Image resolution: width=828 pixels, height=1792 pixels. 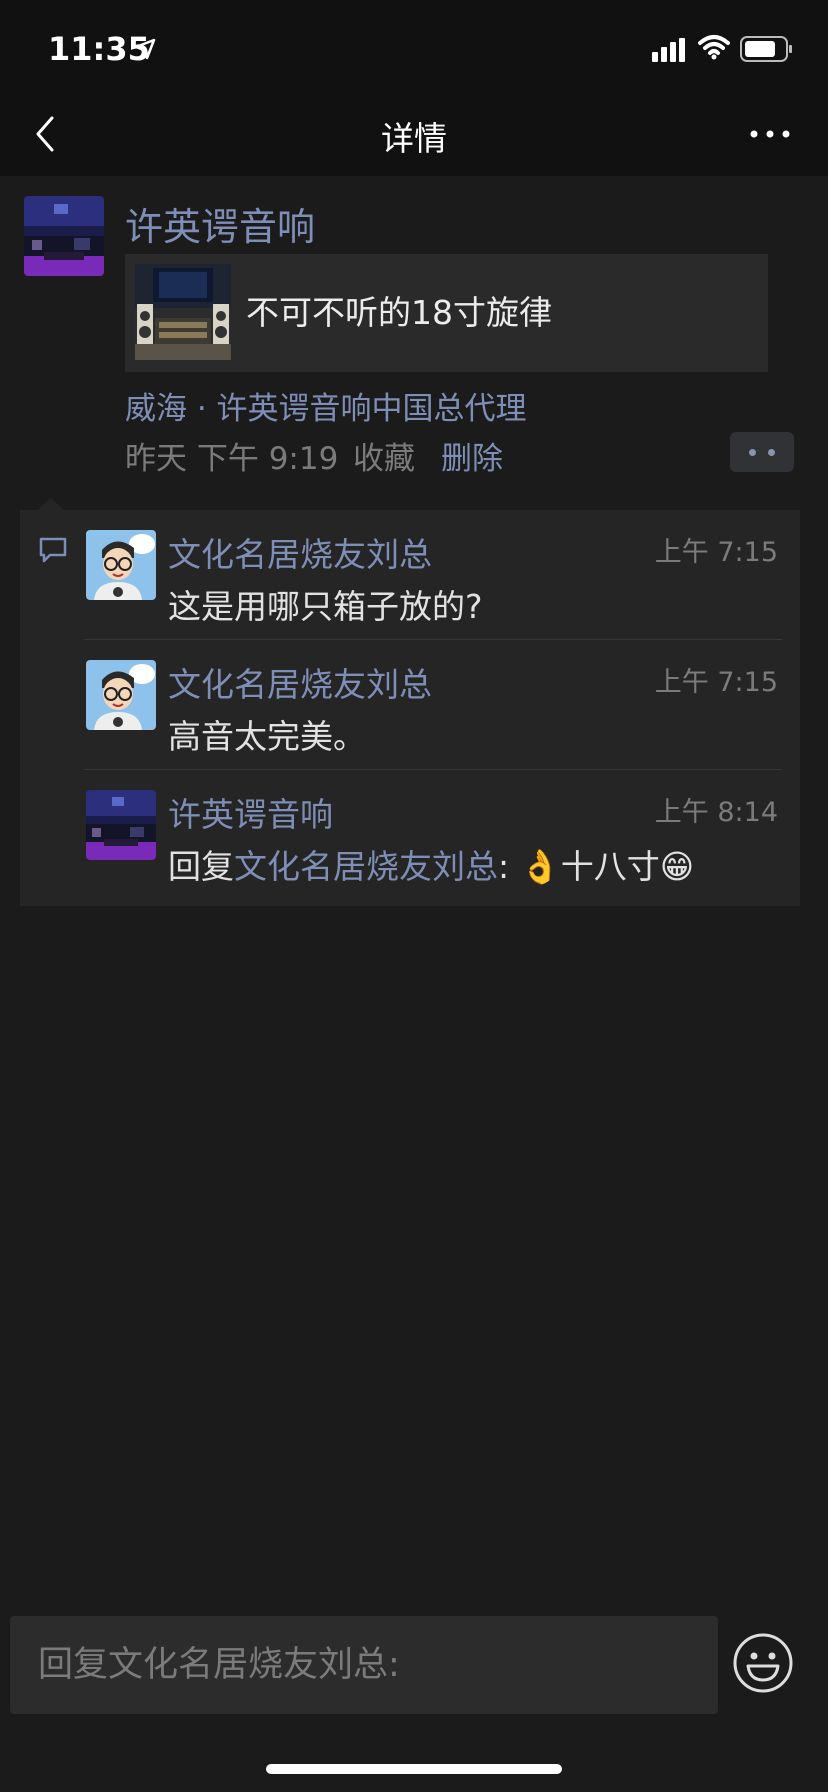 I want to click on emoji-icon, so click(x=763, y=1663).